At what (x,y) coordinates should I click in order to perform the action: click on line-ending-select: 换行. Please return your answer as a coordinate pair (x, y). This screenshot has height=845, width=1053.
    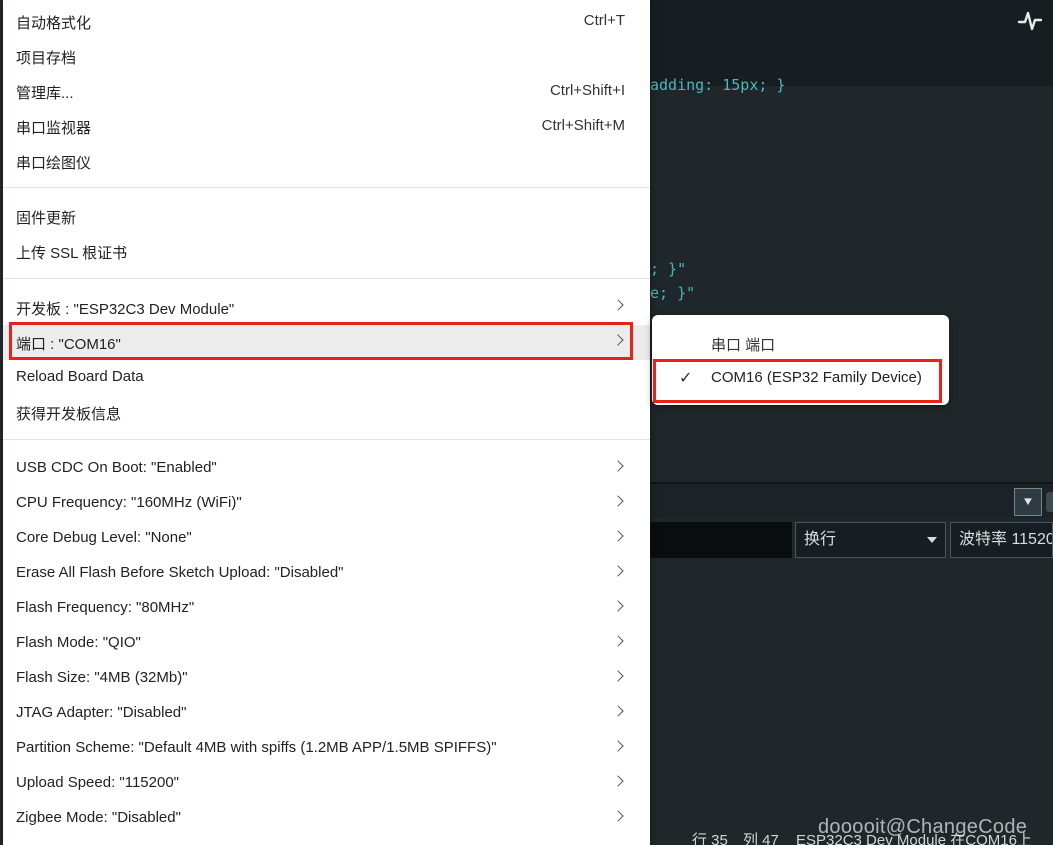
    Looking at the image, I should click on (870, 540).